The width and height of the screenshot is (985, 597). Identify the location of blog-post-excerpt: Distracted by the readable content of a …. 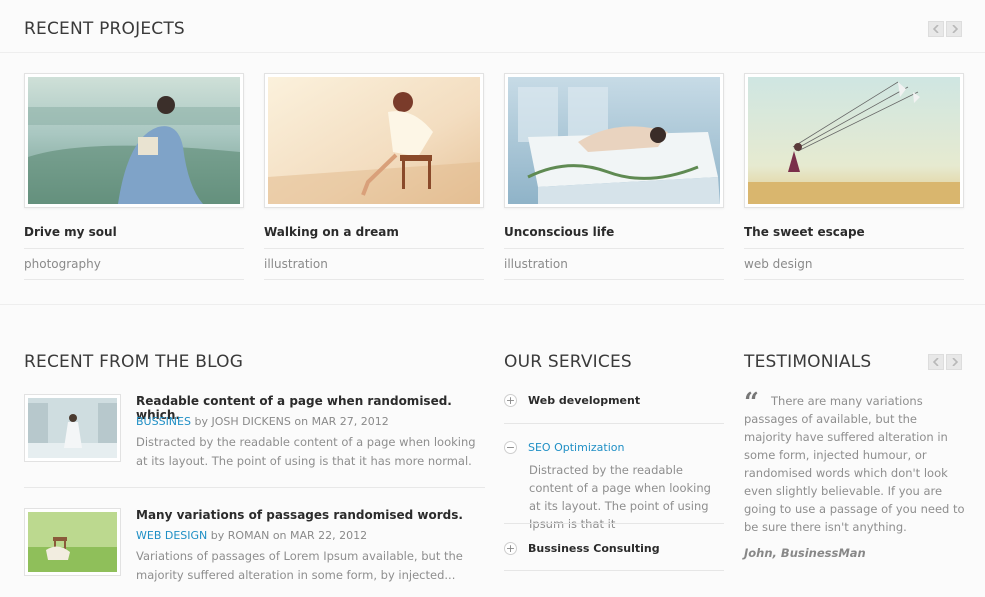
(306, 451).